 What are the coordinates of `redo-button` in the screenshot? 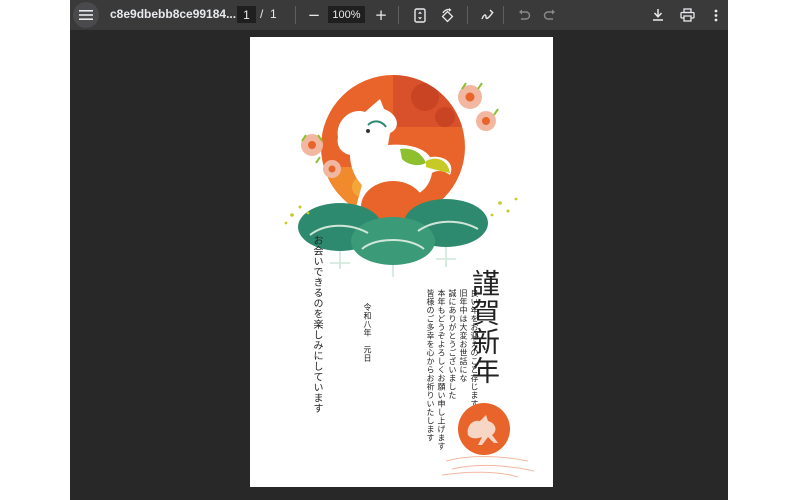 It's located at (549, 15).